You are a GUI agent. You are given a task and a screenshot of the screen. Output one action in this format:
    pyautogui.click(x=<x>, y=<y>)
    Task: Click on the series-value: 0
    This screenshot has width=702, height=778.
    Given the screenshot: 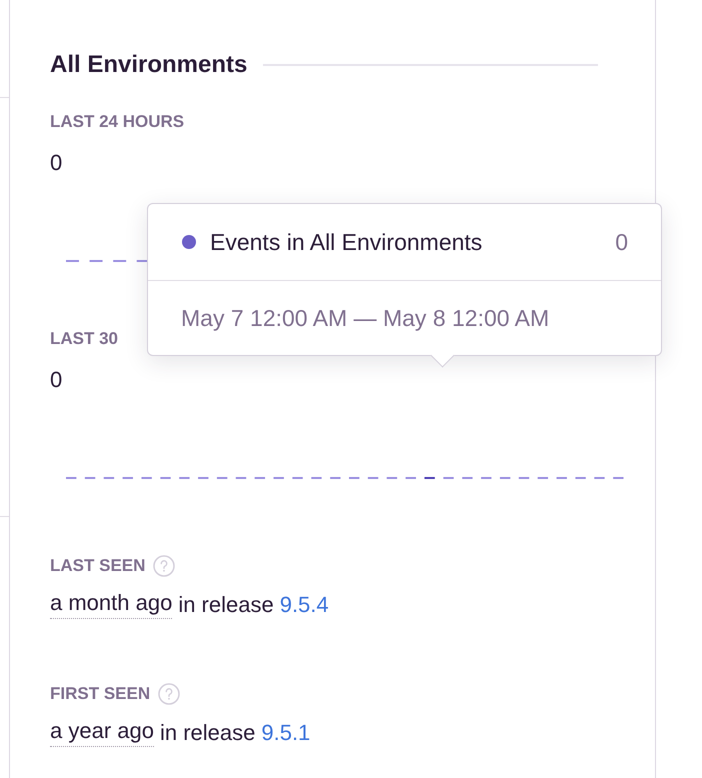 What is the action you would take?
    pyautogui.click(x=621, y=242)
    